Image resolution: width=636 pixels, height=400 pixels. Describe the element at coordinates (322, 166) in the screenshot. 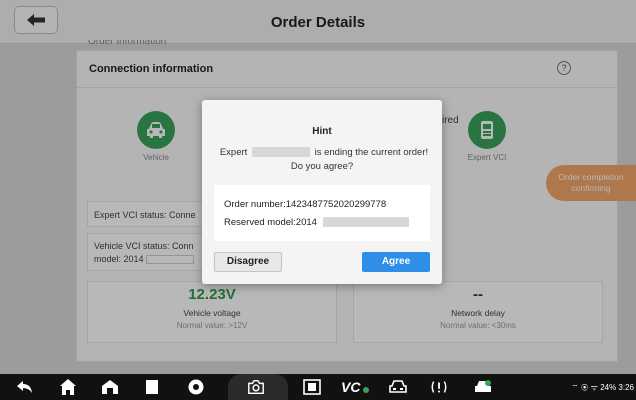

I see `dialog-question: Do you agree?` at that location.